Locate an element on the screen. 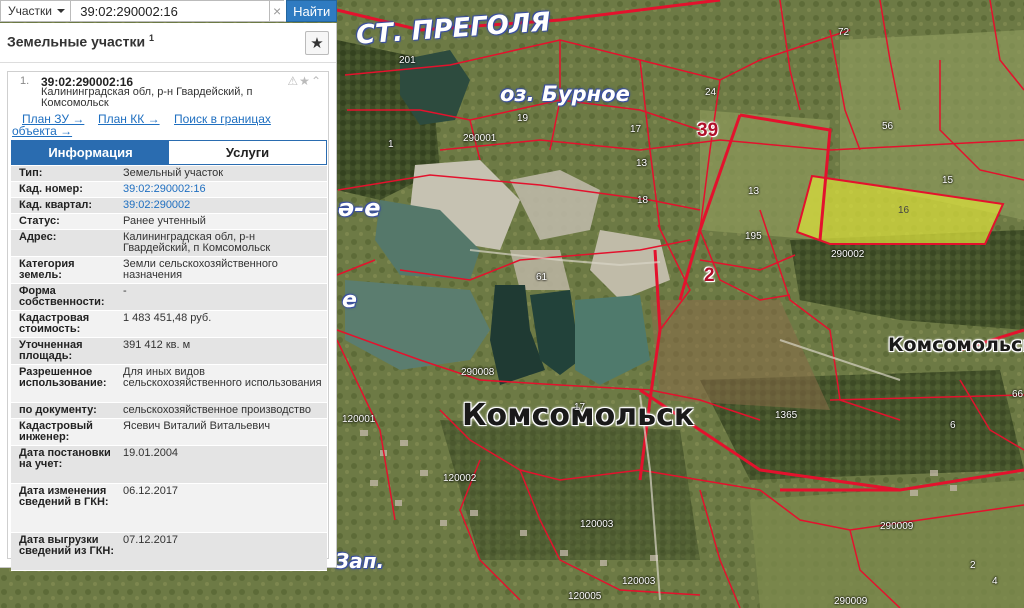 This screenshot has height=608, width=1024. parcel-number: 6 is located at coordinates (953, 425).